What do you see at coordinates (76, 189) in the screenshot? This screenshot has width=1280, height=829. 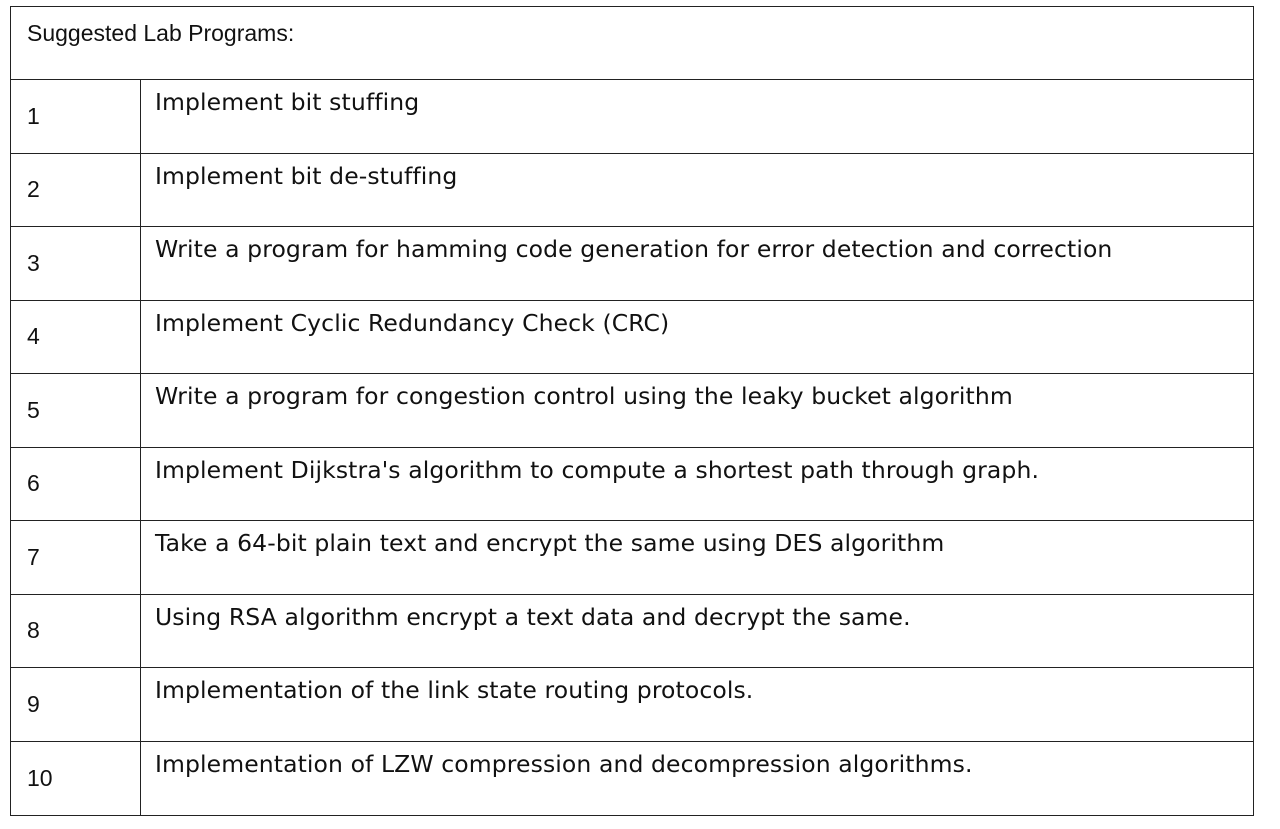 I see `program-number: 2` at bounding box center [76, 189].